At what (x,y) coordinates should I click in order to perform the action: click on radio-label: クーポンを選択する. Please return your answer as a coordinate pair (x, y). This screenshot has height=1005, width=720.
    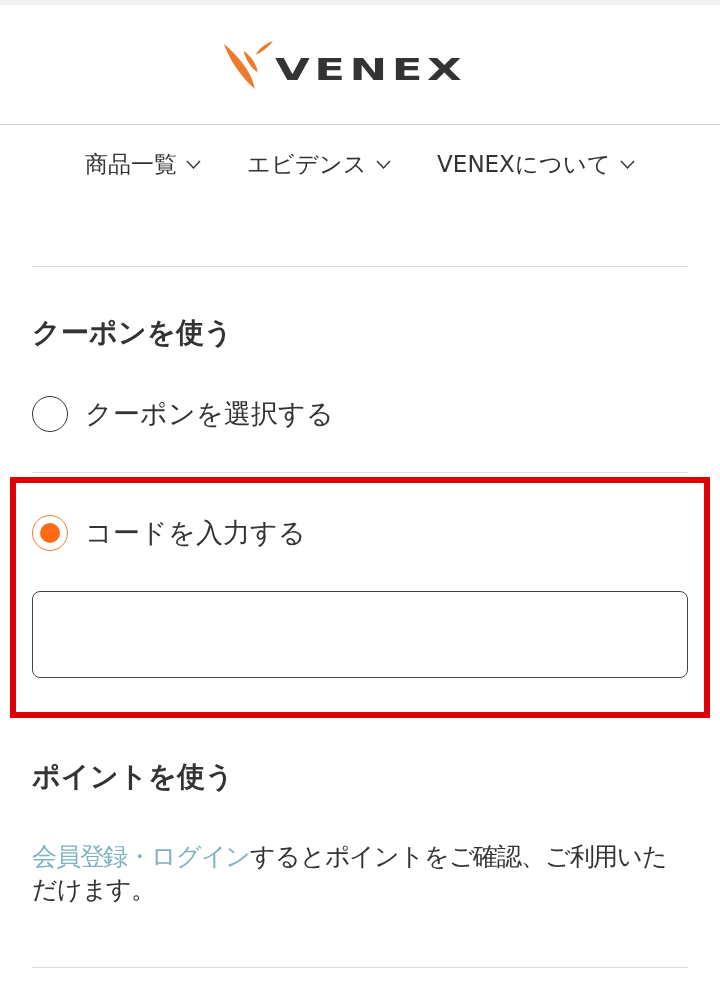
    Looking at the image, I should click on (209, 414).